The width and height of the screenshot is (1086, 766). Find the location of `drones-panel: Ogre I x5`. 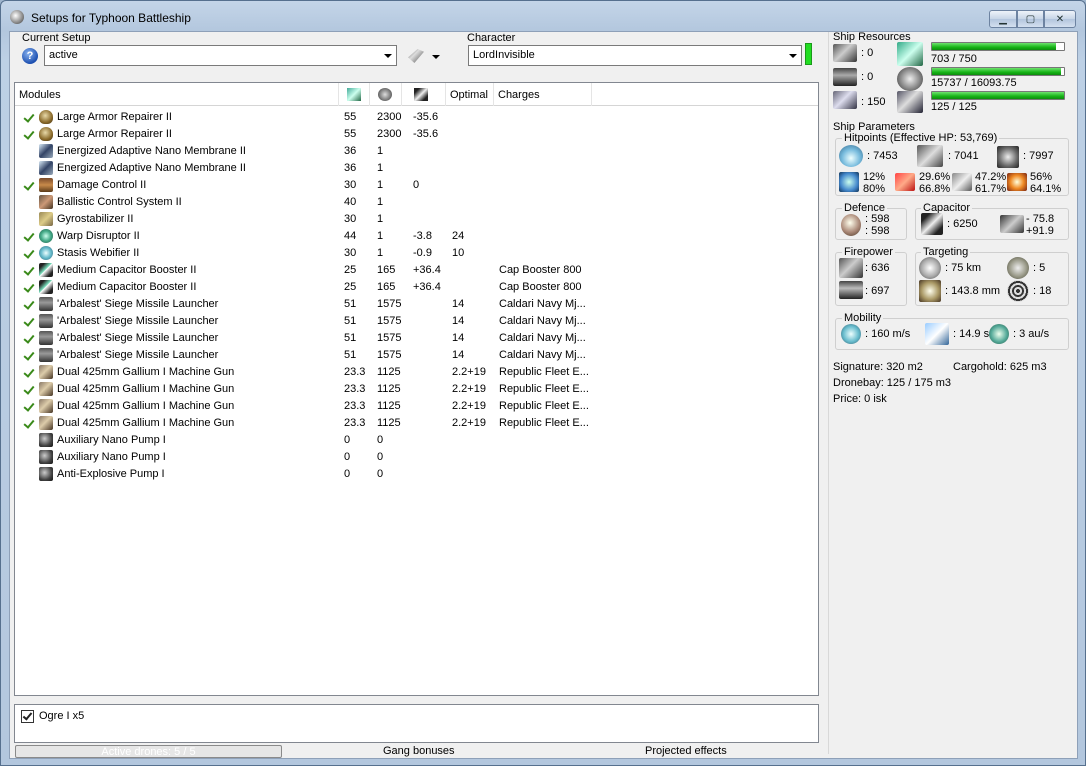

drones-panel: Ogre I x5 is located at coordinates (416, 723).